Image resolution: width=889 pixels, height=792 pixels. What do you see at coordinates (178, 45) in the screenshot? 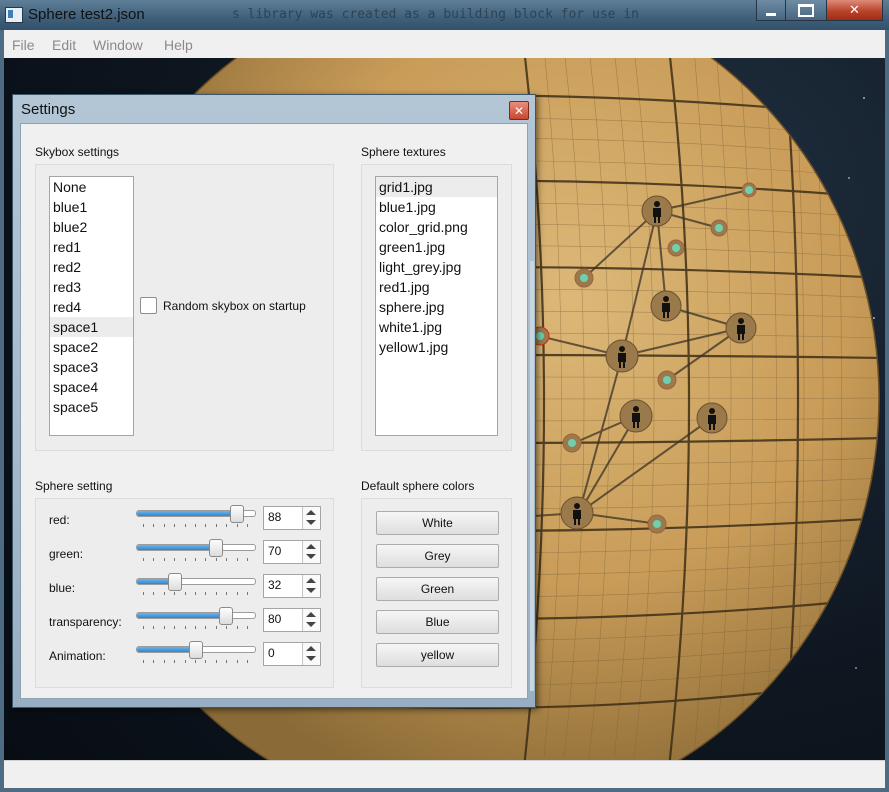
I see `menu-help: Help` at bounding box center [178, 45].